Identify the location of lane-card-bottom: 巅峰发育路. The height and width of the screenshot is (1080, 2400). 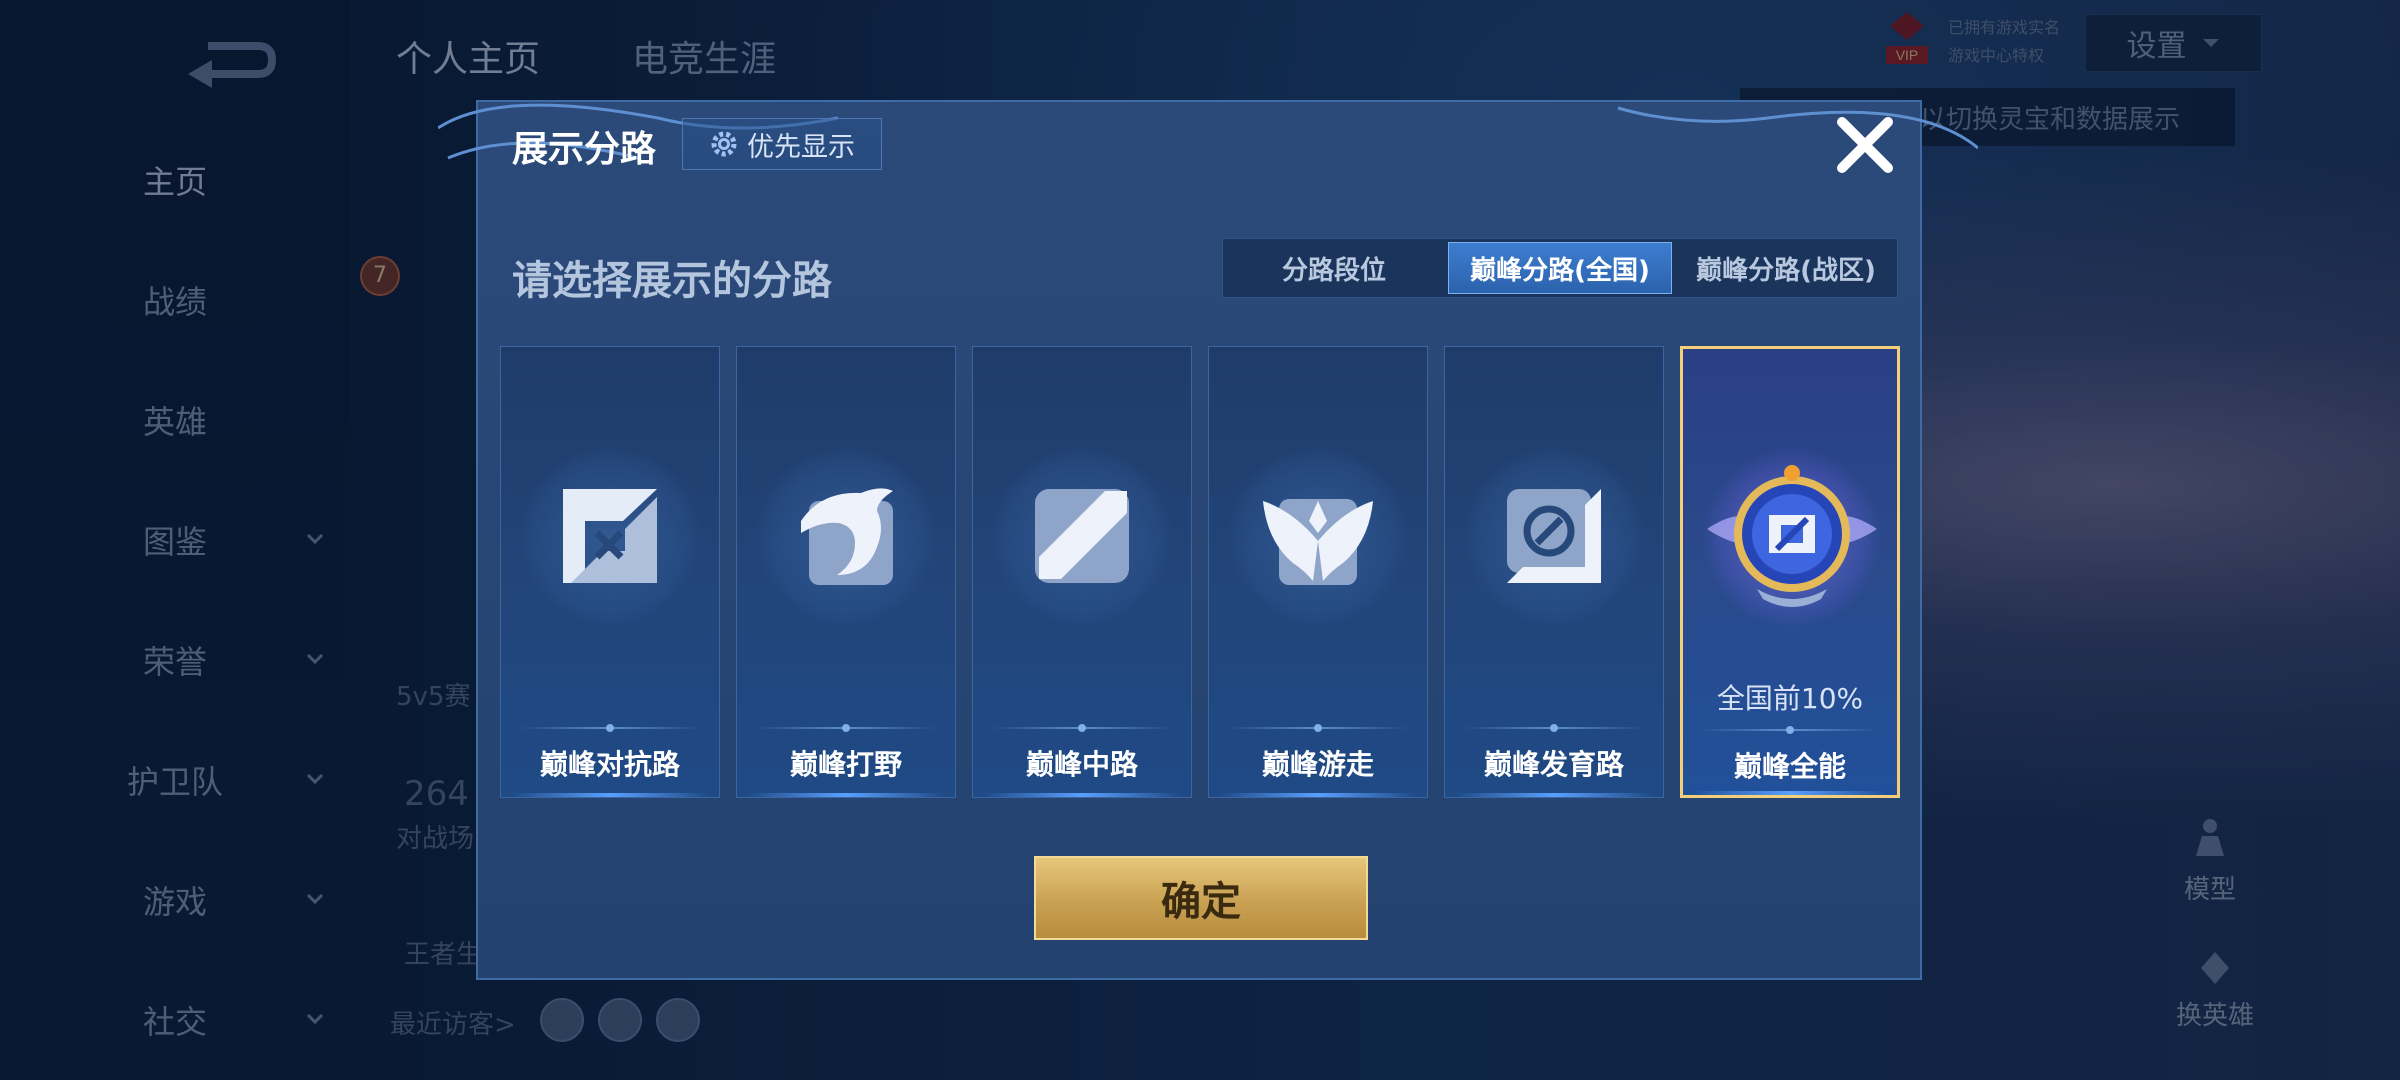
(1554, 572).